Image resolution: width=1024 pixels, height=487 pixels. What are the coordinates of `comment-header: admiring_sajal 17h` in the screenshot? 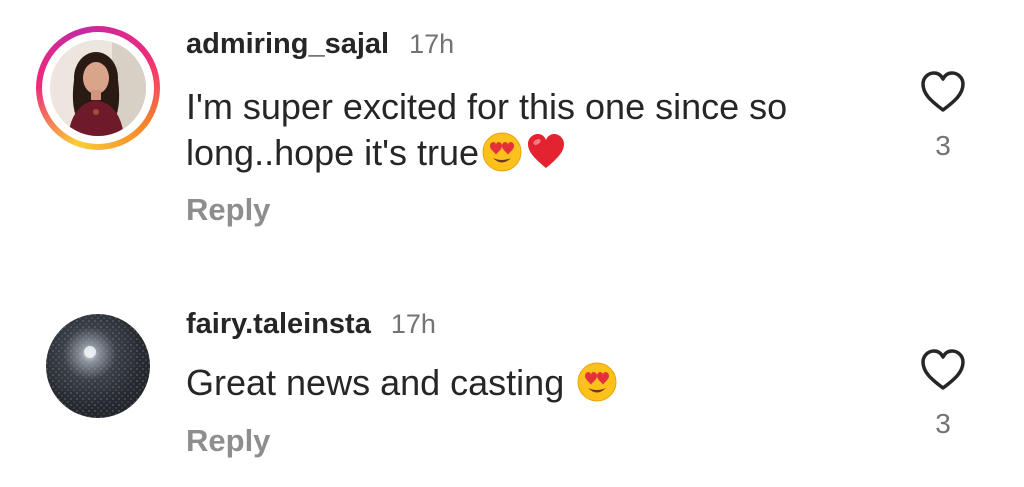 It's located at (320, 44).